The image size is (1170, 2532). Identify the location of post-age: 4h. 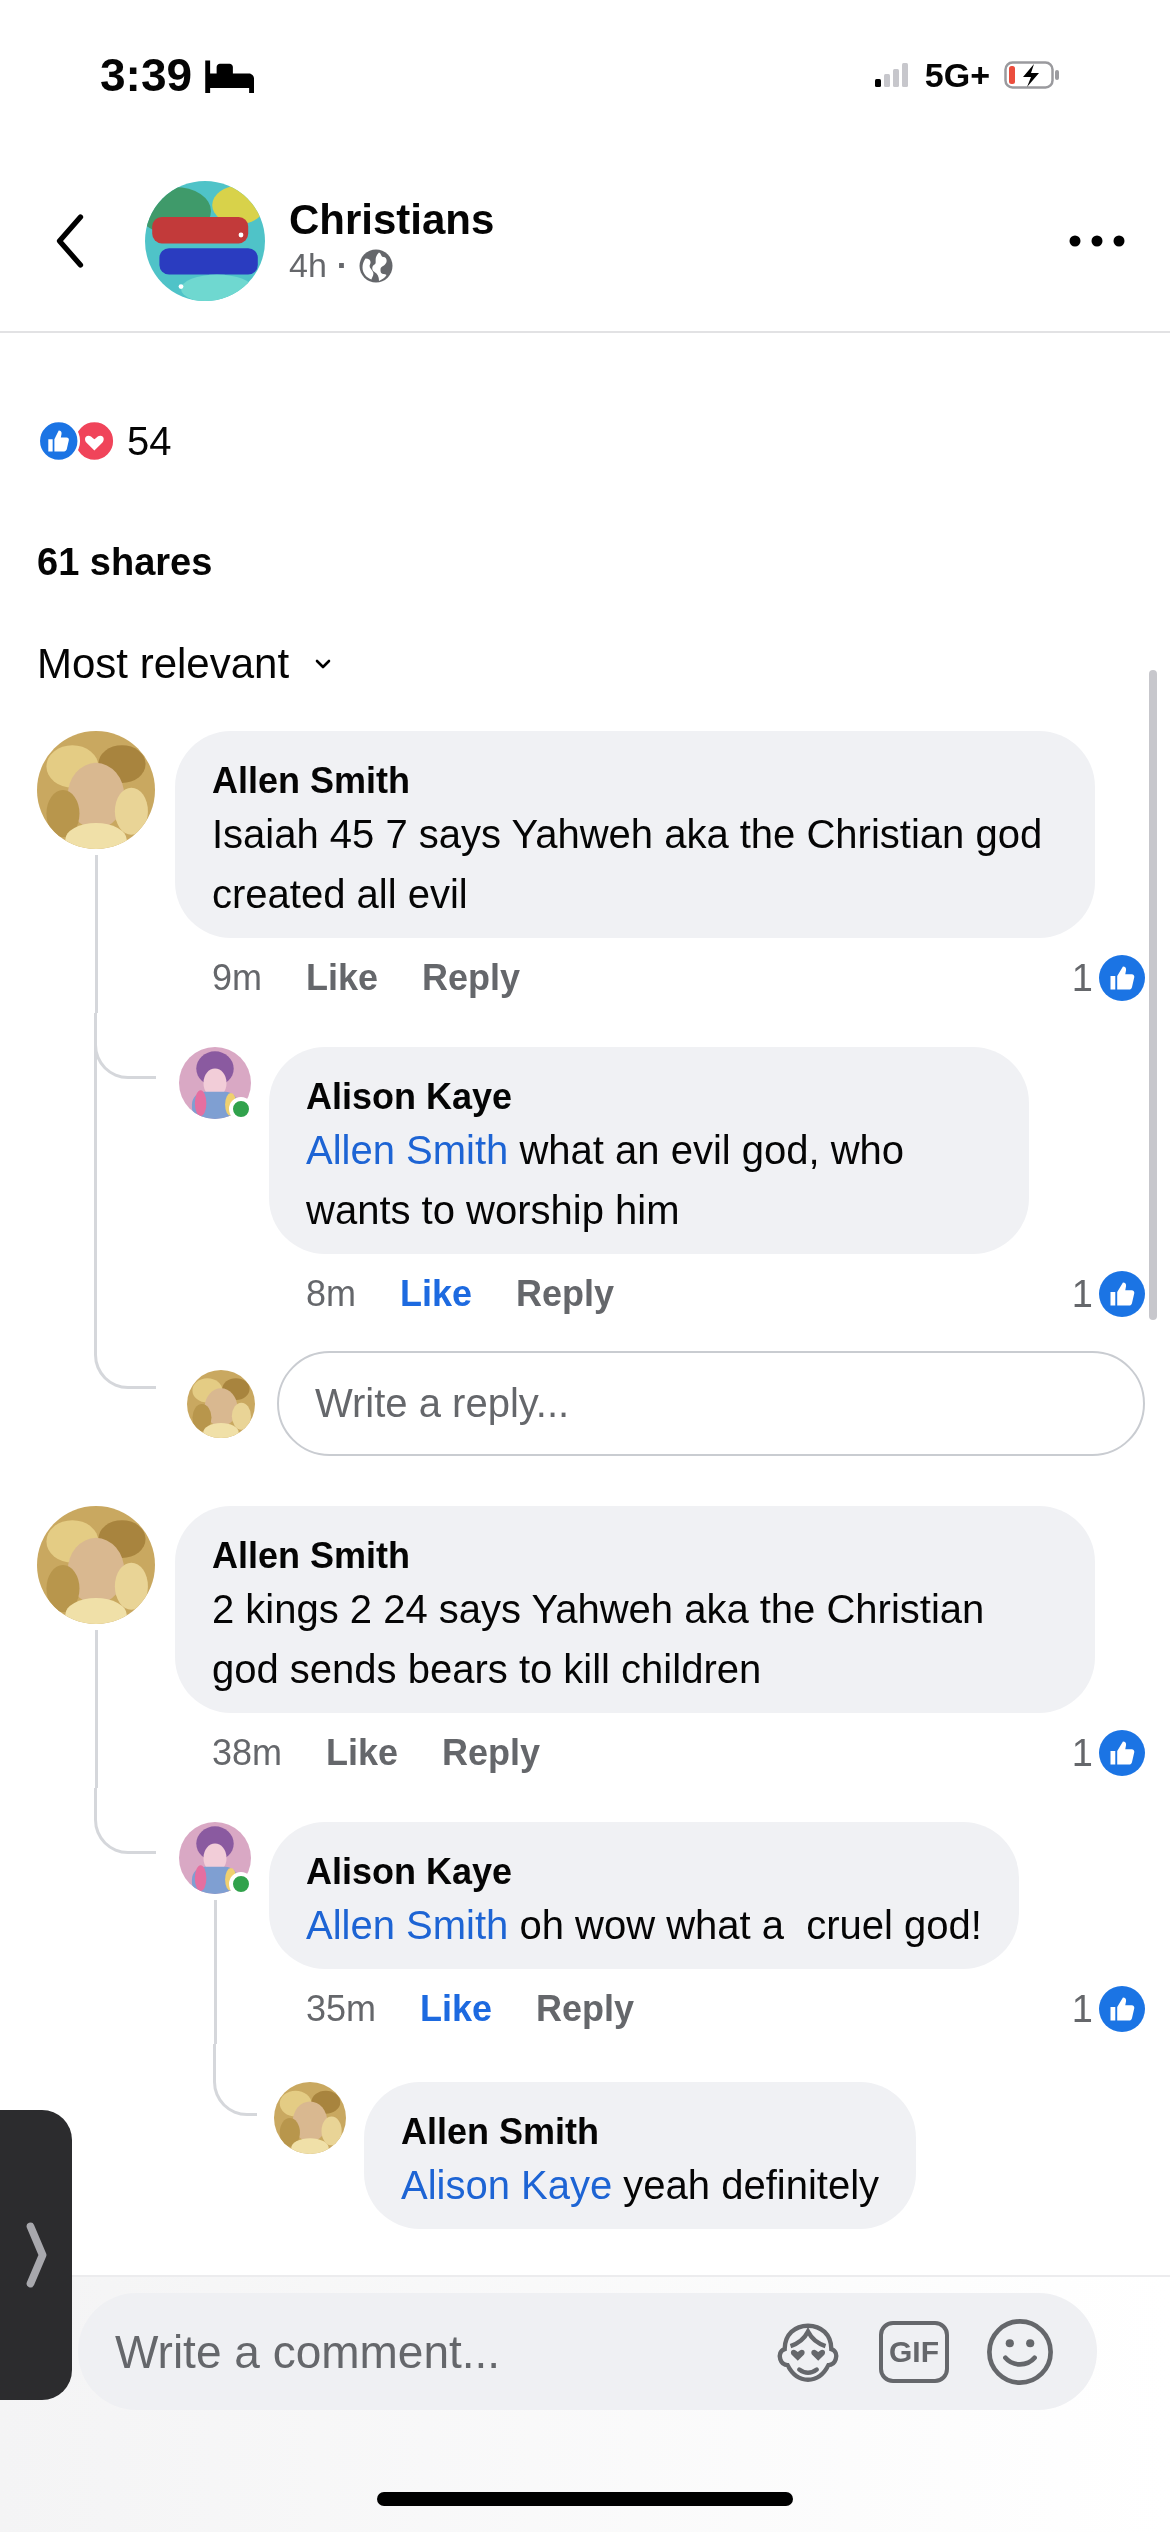
(308, 265).